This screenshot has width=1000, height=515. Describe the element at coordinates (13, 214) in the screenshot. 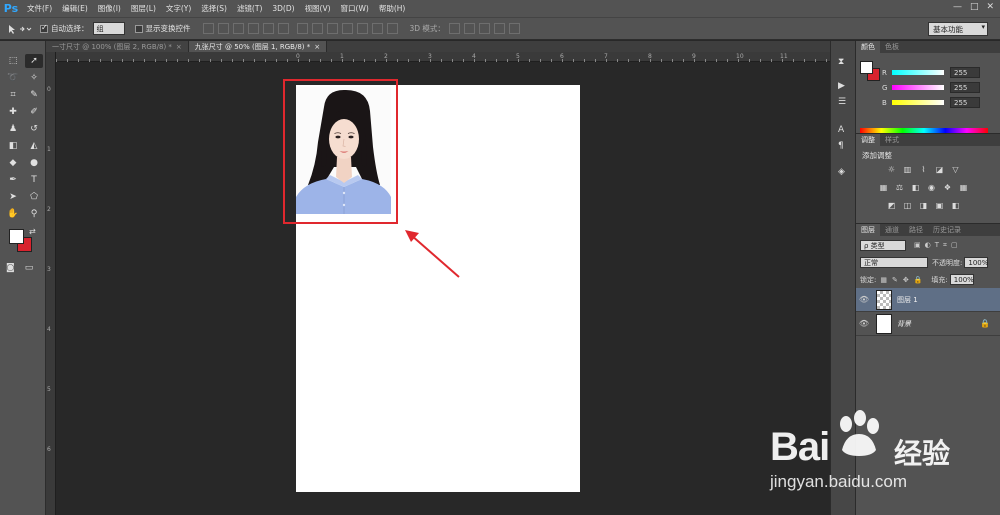

I see `hand-tool-icon: ✋` at that location.